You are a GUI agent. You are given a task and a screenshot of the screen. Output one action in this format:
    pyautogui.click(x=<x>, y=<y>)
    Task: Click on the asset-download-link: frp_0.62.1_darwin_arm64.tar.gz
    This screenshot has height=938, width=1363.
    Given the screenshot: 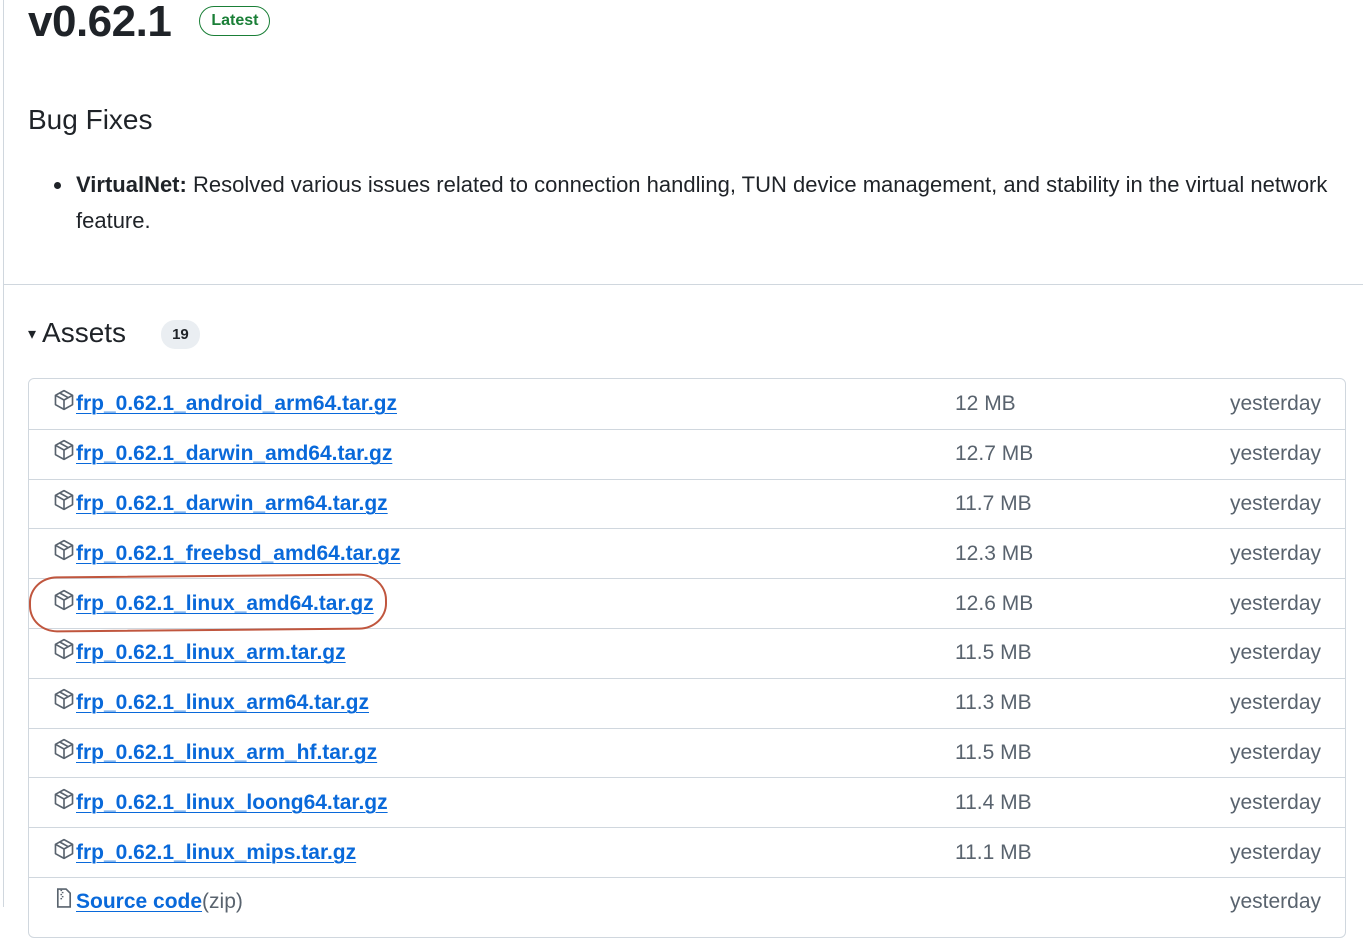 What is the action you would take?
    pyautogui.click(x=220, y=503)
    